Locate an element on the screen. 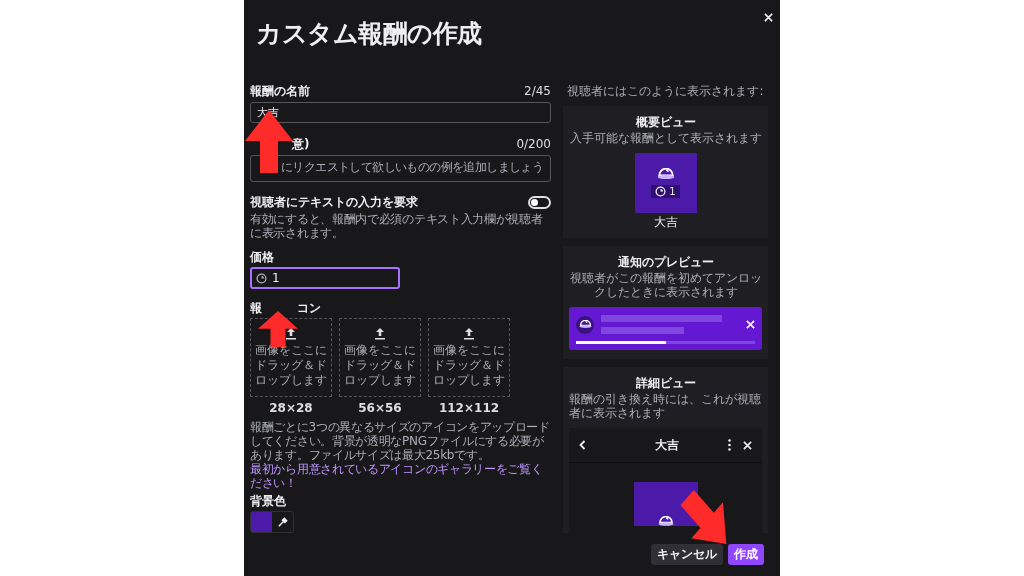 Image resolution: width=1024 pixels, height=576 pixels. close-button is located at coordinates (750, 324).